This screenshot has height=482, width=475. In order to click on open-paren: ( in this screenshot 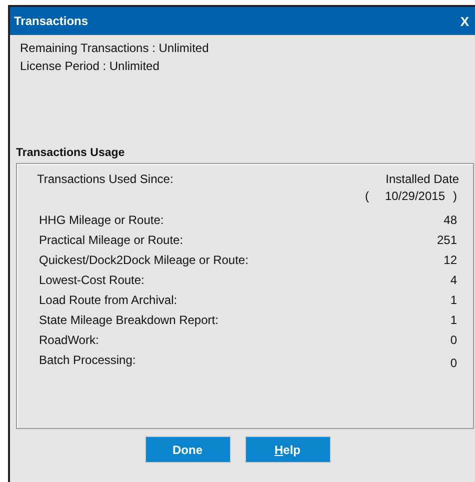, I will do `click(366, 196)`.